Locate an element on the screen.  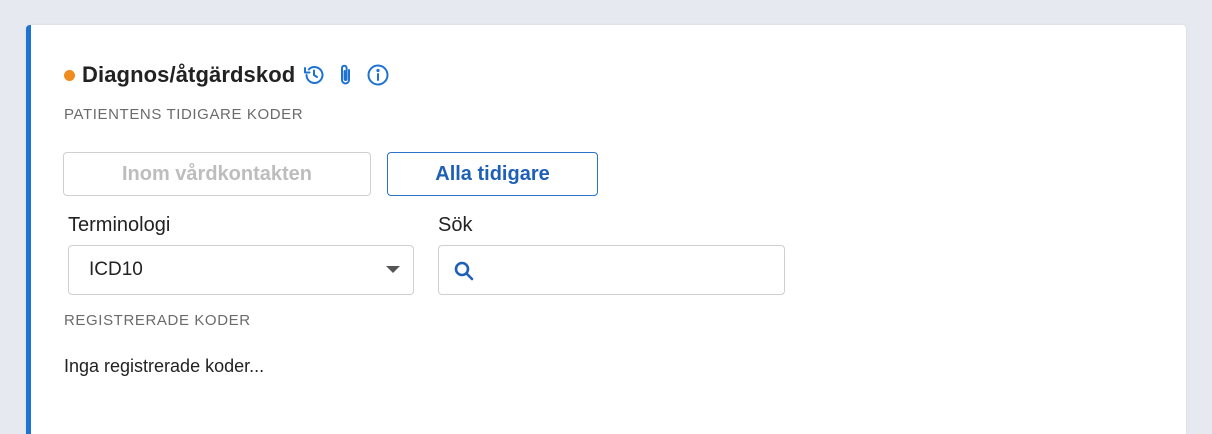
search-input is located at coordinates (628, 270).